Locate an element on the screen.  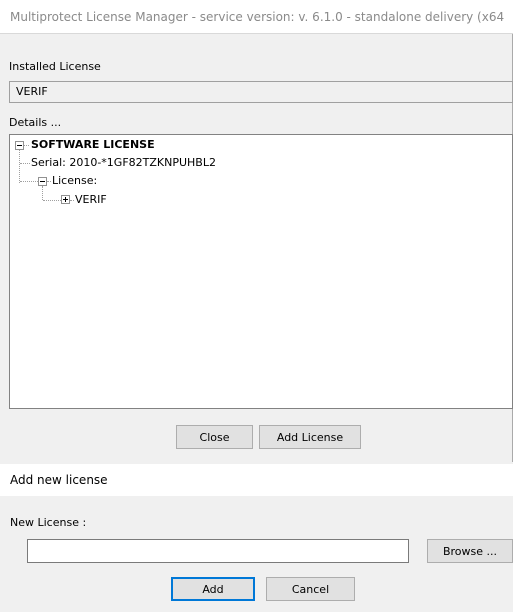
tree-root-software-license: SOFTWARE LICENSE is located at coordinates (93, 145).